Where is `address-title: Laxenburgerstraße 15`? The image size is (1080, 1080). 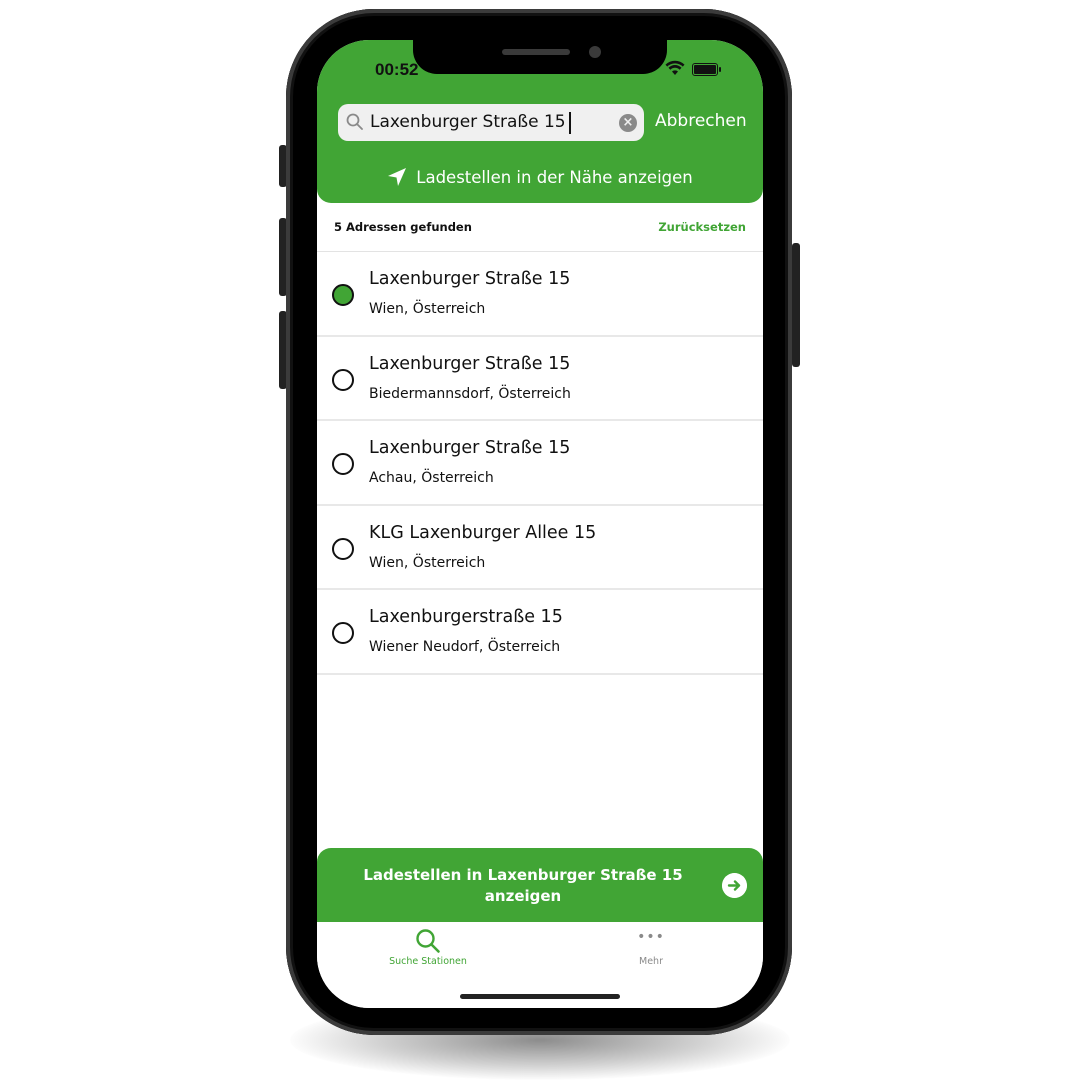
address-title: Laxenburgerstraße 15 is located at coordinates (466, 617).